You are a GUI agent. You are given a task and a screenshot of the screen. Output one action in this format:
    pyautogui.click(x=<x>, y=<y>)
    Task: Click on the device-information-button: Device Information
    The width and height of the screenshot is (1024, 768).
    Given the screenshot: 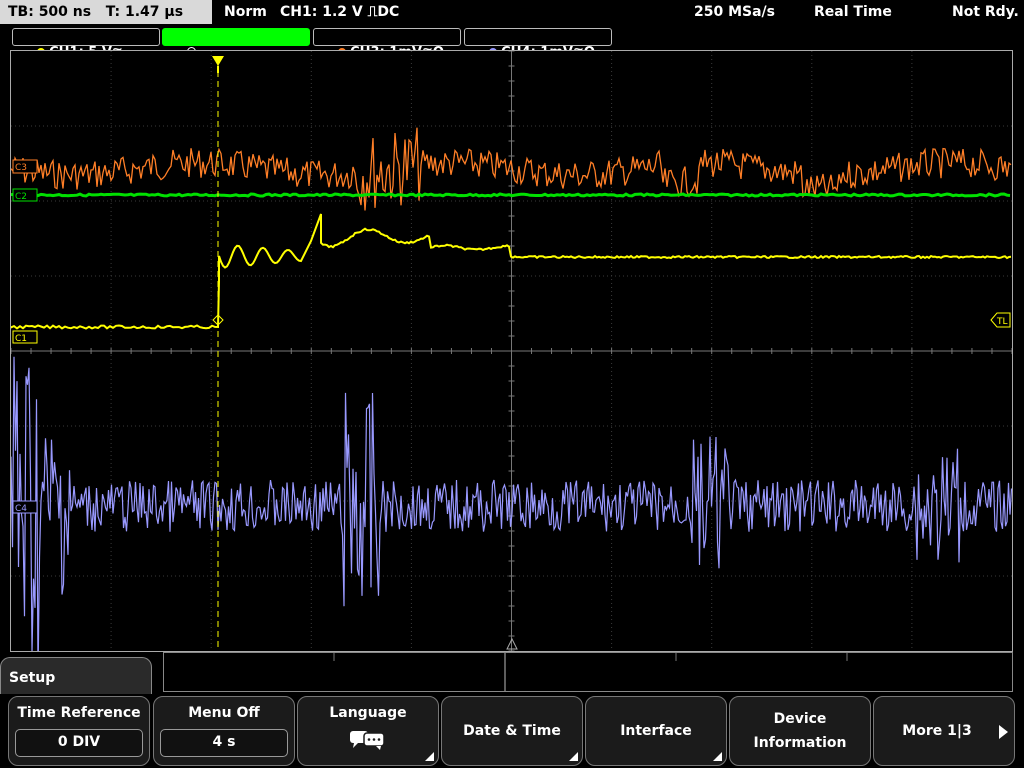 What is the action you would take?
    pyautogui.click(x=800, y=731)
    